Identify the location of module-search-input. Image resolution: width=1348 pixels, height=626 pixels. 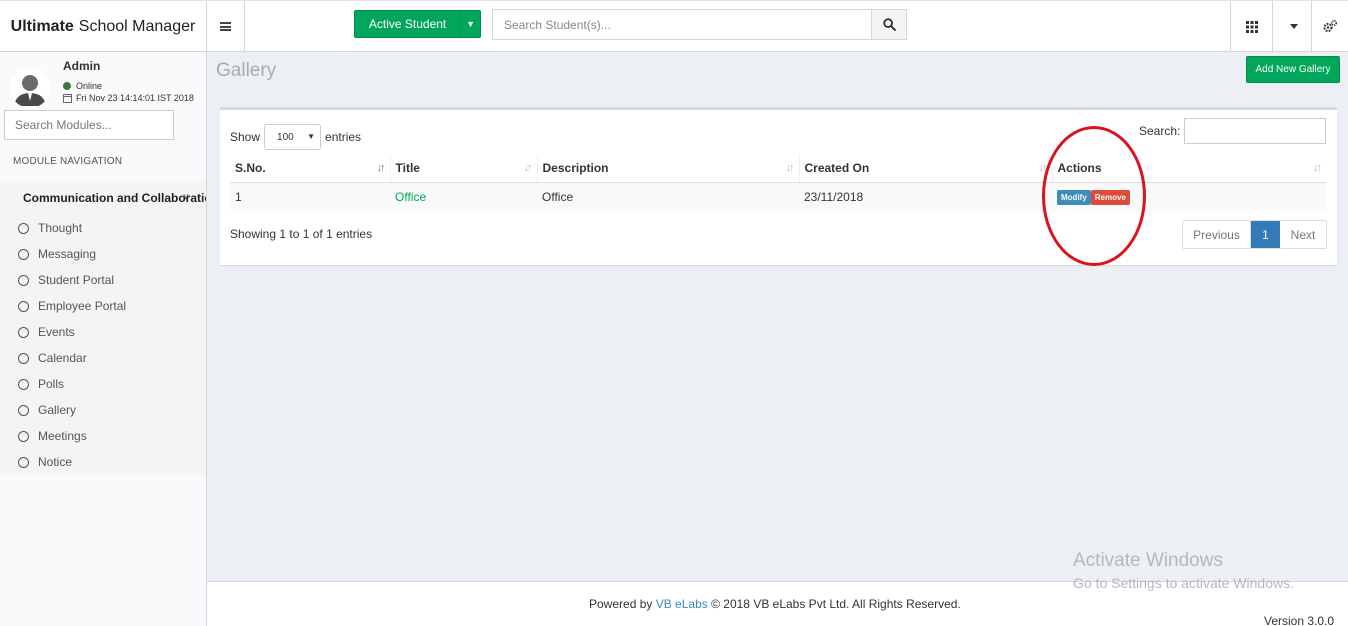
(89, 125).